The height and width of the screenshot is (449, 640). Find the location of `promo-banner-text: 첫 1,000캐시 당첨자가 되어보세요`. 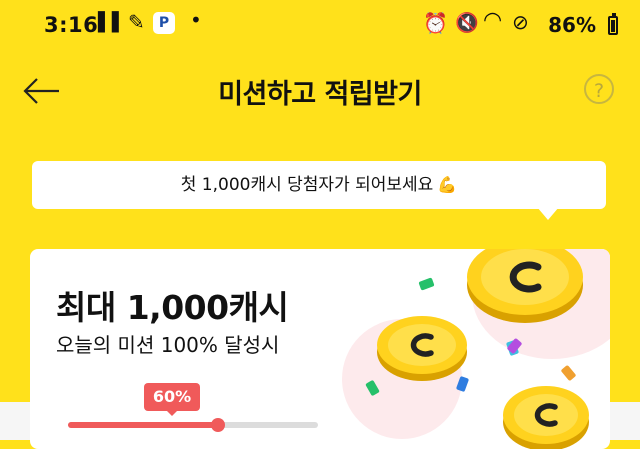

promo-banner-text: 첫 1,000캐시 당첨자가 되어보세요 is located at coordinates (307, 185).